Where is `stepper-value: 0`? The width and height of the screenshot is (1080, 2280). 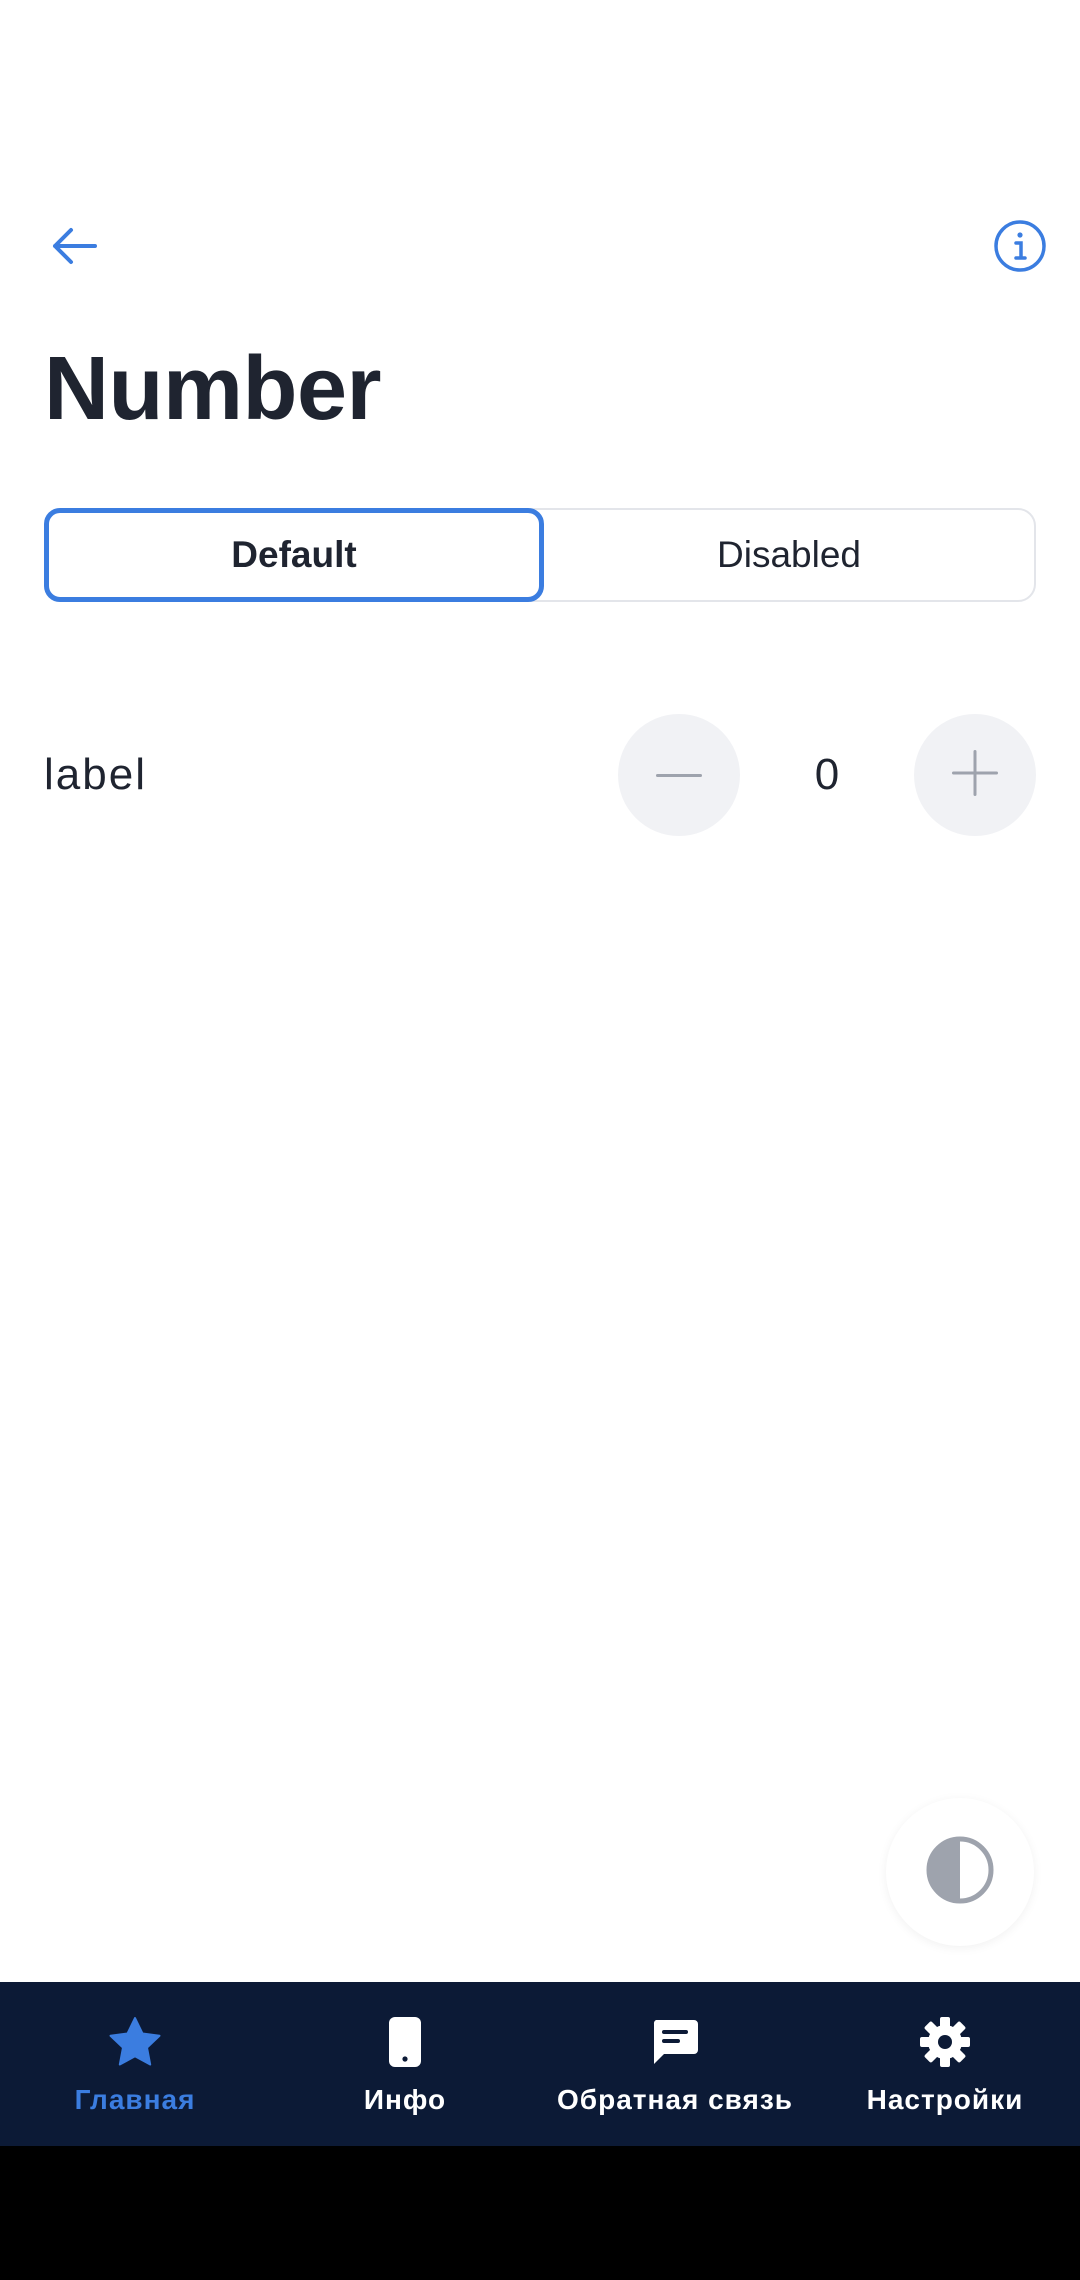
stepper-value: 0 is located at coordinates (827, 774).